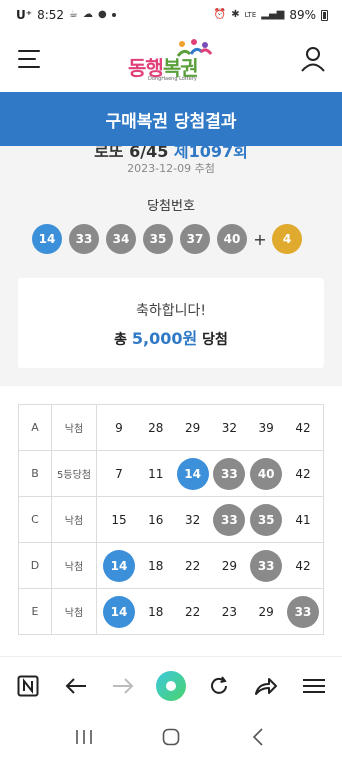 Image resolution: width=342 pixels, height=760 pixels. I want to click on plus-sign: +, so click(260, 239).